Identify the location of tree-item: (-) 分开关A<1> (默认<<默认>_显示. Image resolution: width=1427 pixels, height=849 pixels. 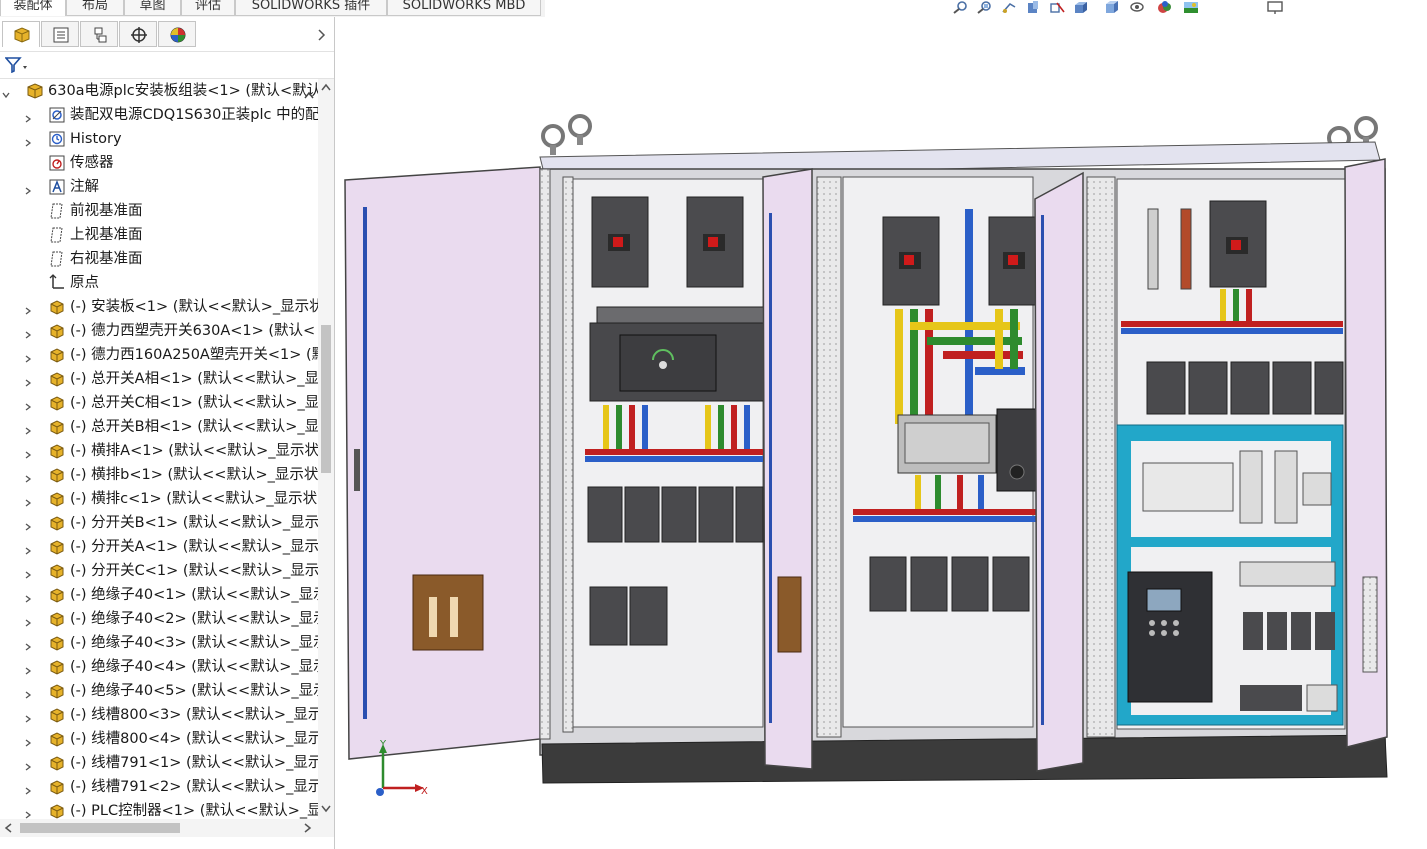
(159, 547).